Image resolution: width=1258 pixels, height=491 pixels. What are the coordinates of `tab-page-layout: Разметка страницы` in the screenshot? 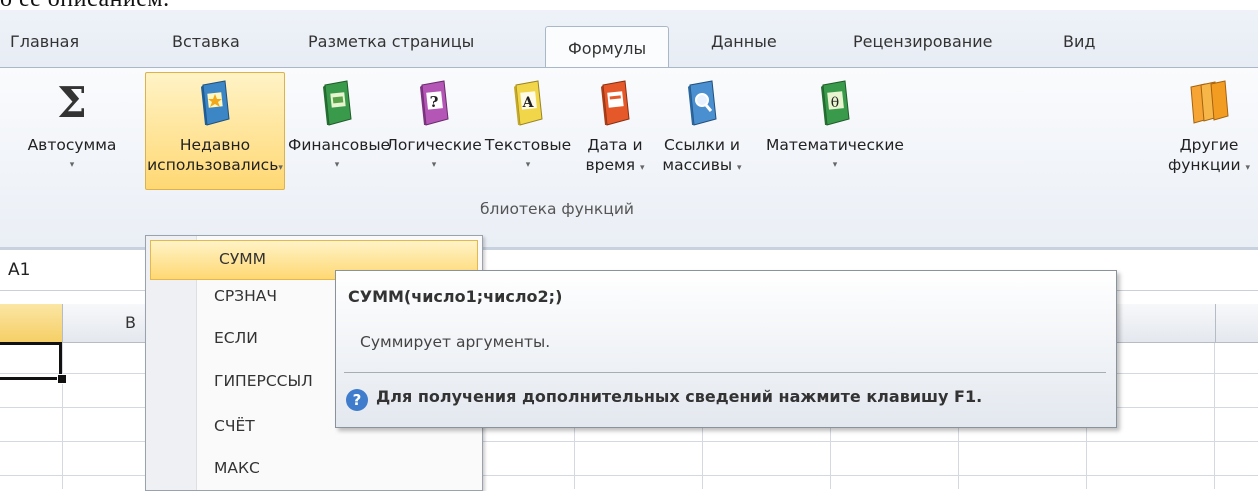 It's located at (391, 41).